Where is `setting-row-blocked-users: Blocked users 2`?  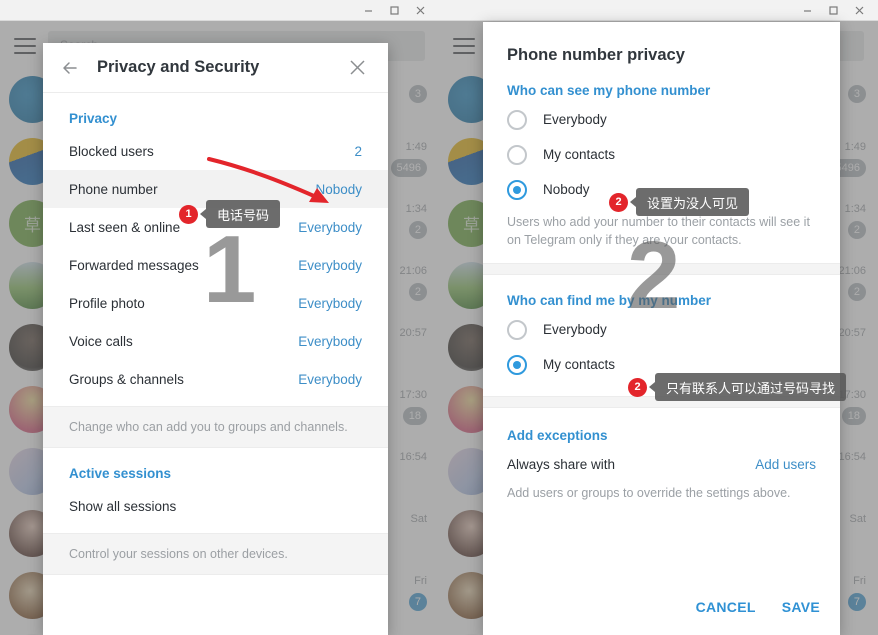
setting-row-blocked-users: Blocked users 2 is located at coordinates (215, 151).